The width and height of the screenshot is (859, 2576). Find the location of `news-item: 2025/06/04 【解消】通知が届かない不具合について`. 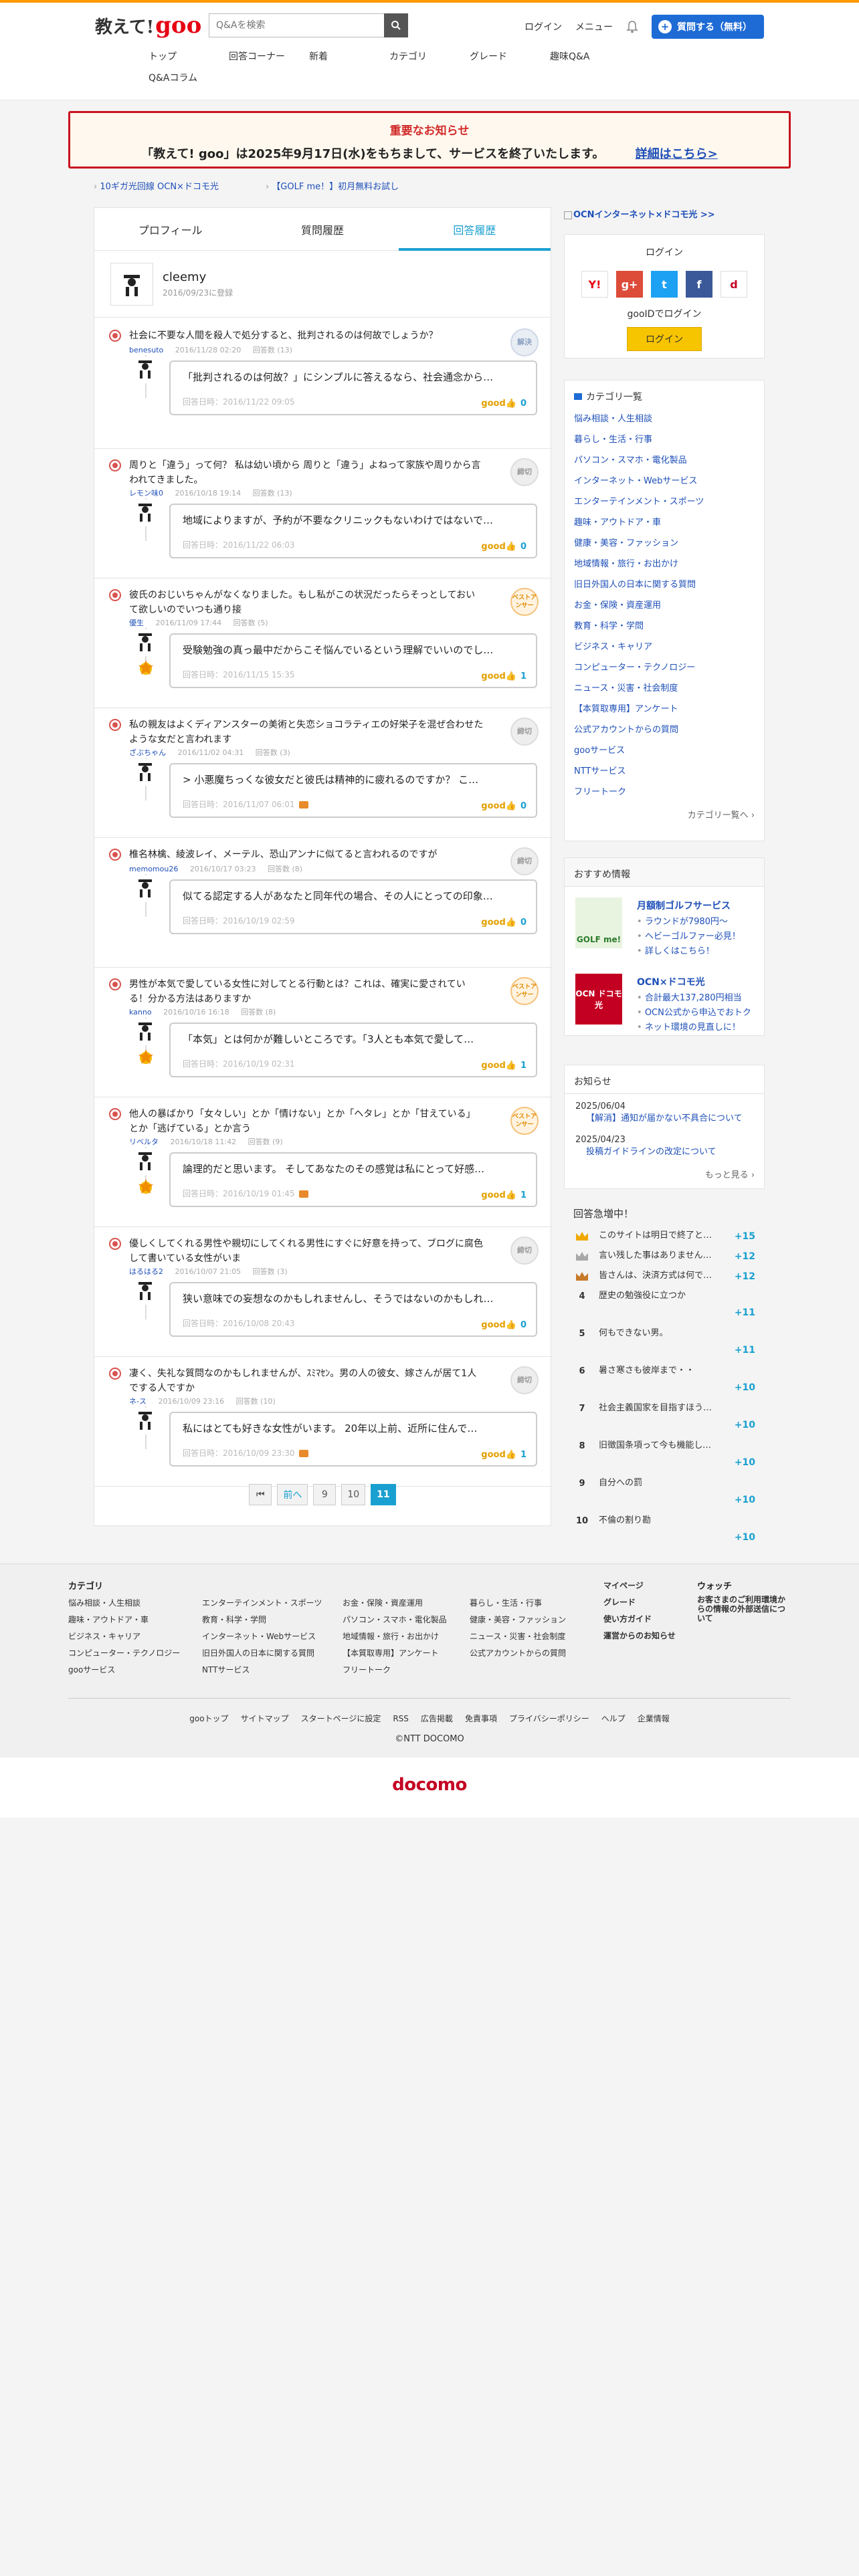

news-item: 2025/06/04 【解消】通知が届かない不具合について is located at coordinates (664, 1113).